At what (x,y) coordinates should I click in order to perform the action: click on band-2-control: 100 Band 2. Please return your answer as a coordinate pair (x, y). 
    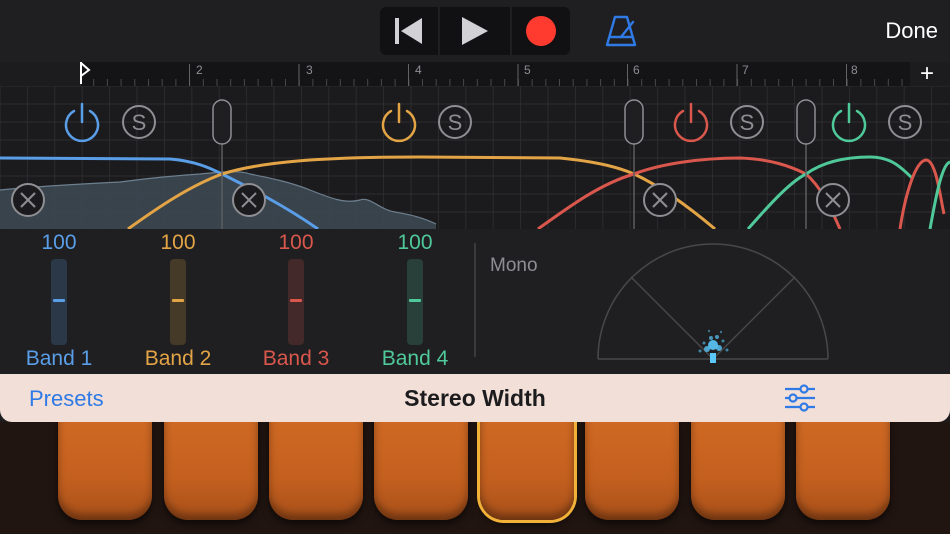
    Looking at the image, I should click on (178, 301).